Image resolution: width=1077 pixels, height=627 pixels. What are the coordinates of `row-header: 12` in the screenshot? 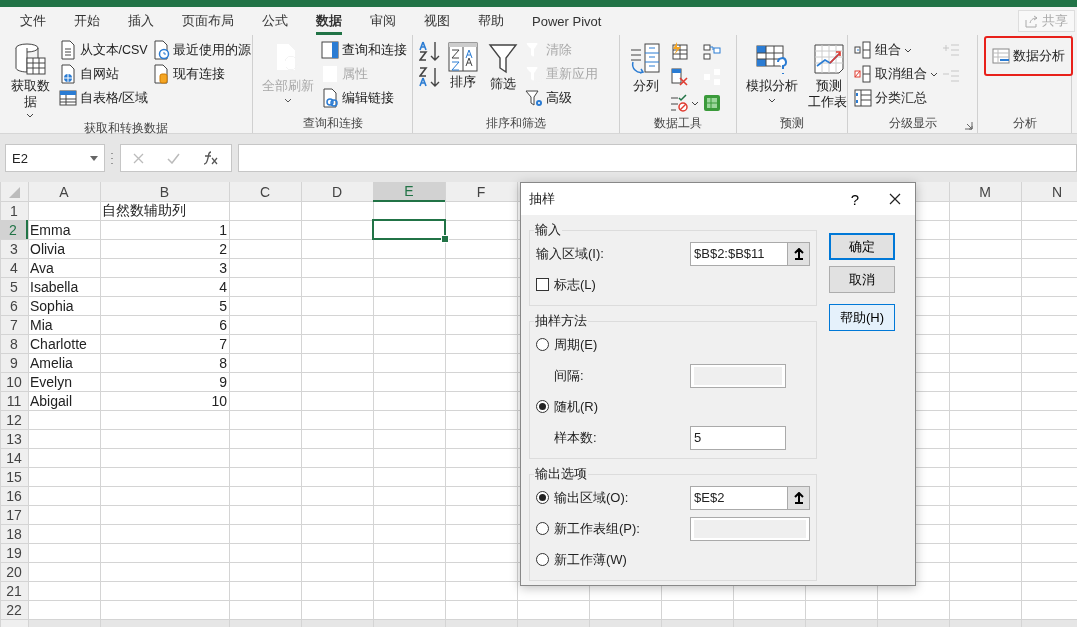 It's located at (14, 419).